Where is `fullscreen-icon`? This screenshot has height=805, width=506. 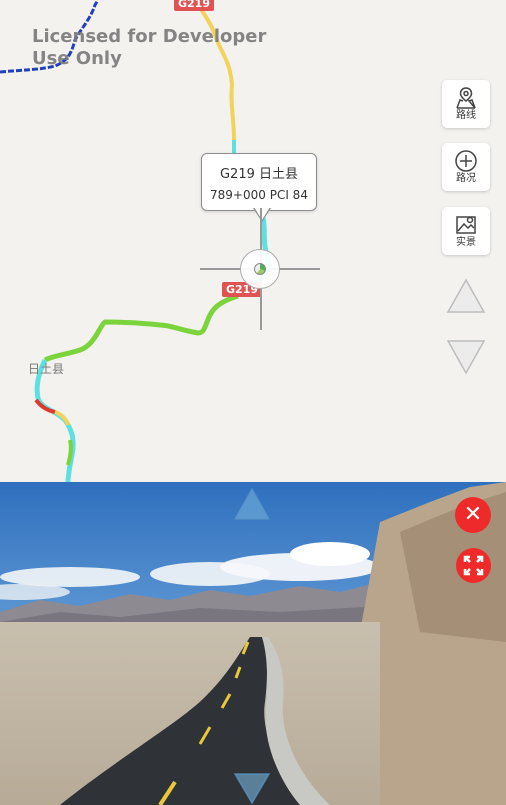
fullscreen-icon is located at coordinates (473, 565).